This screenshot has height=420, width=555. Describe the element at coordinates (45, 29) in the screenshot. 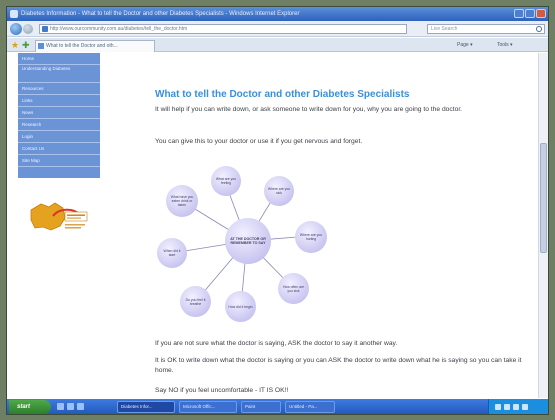

I see `page-icon` at that location.